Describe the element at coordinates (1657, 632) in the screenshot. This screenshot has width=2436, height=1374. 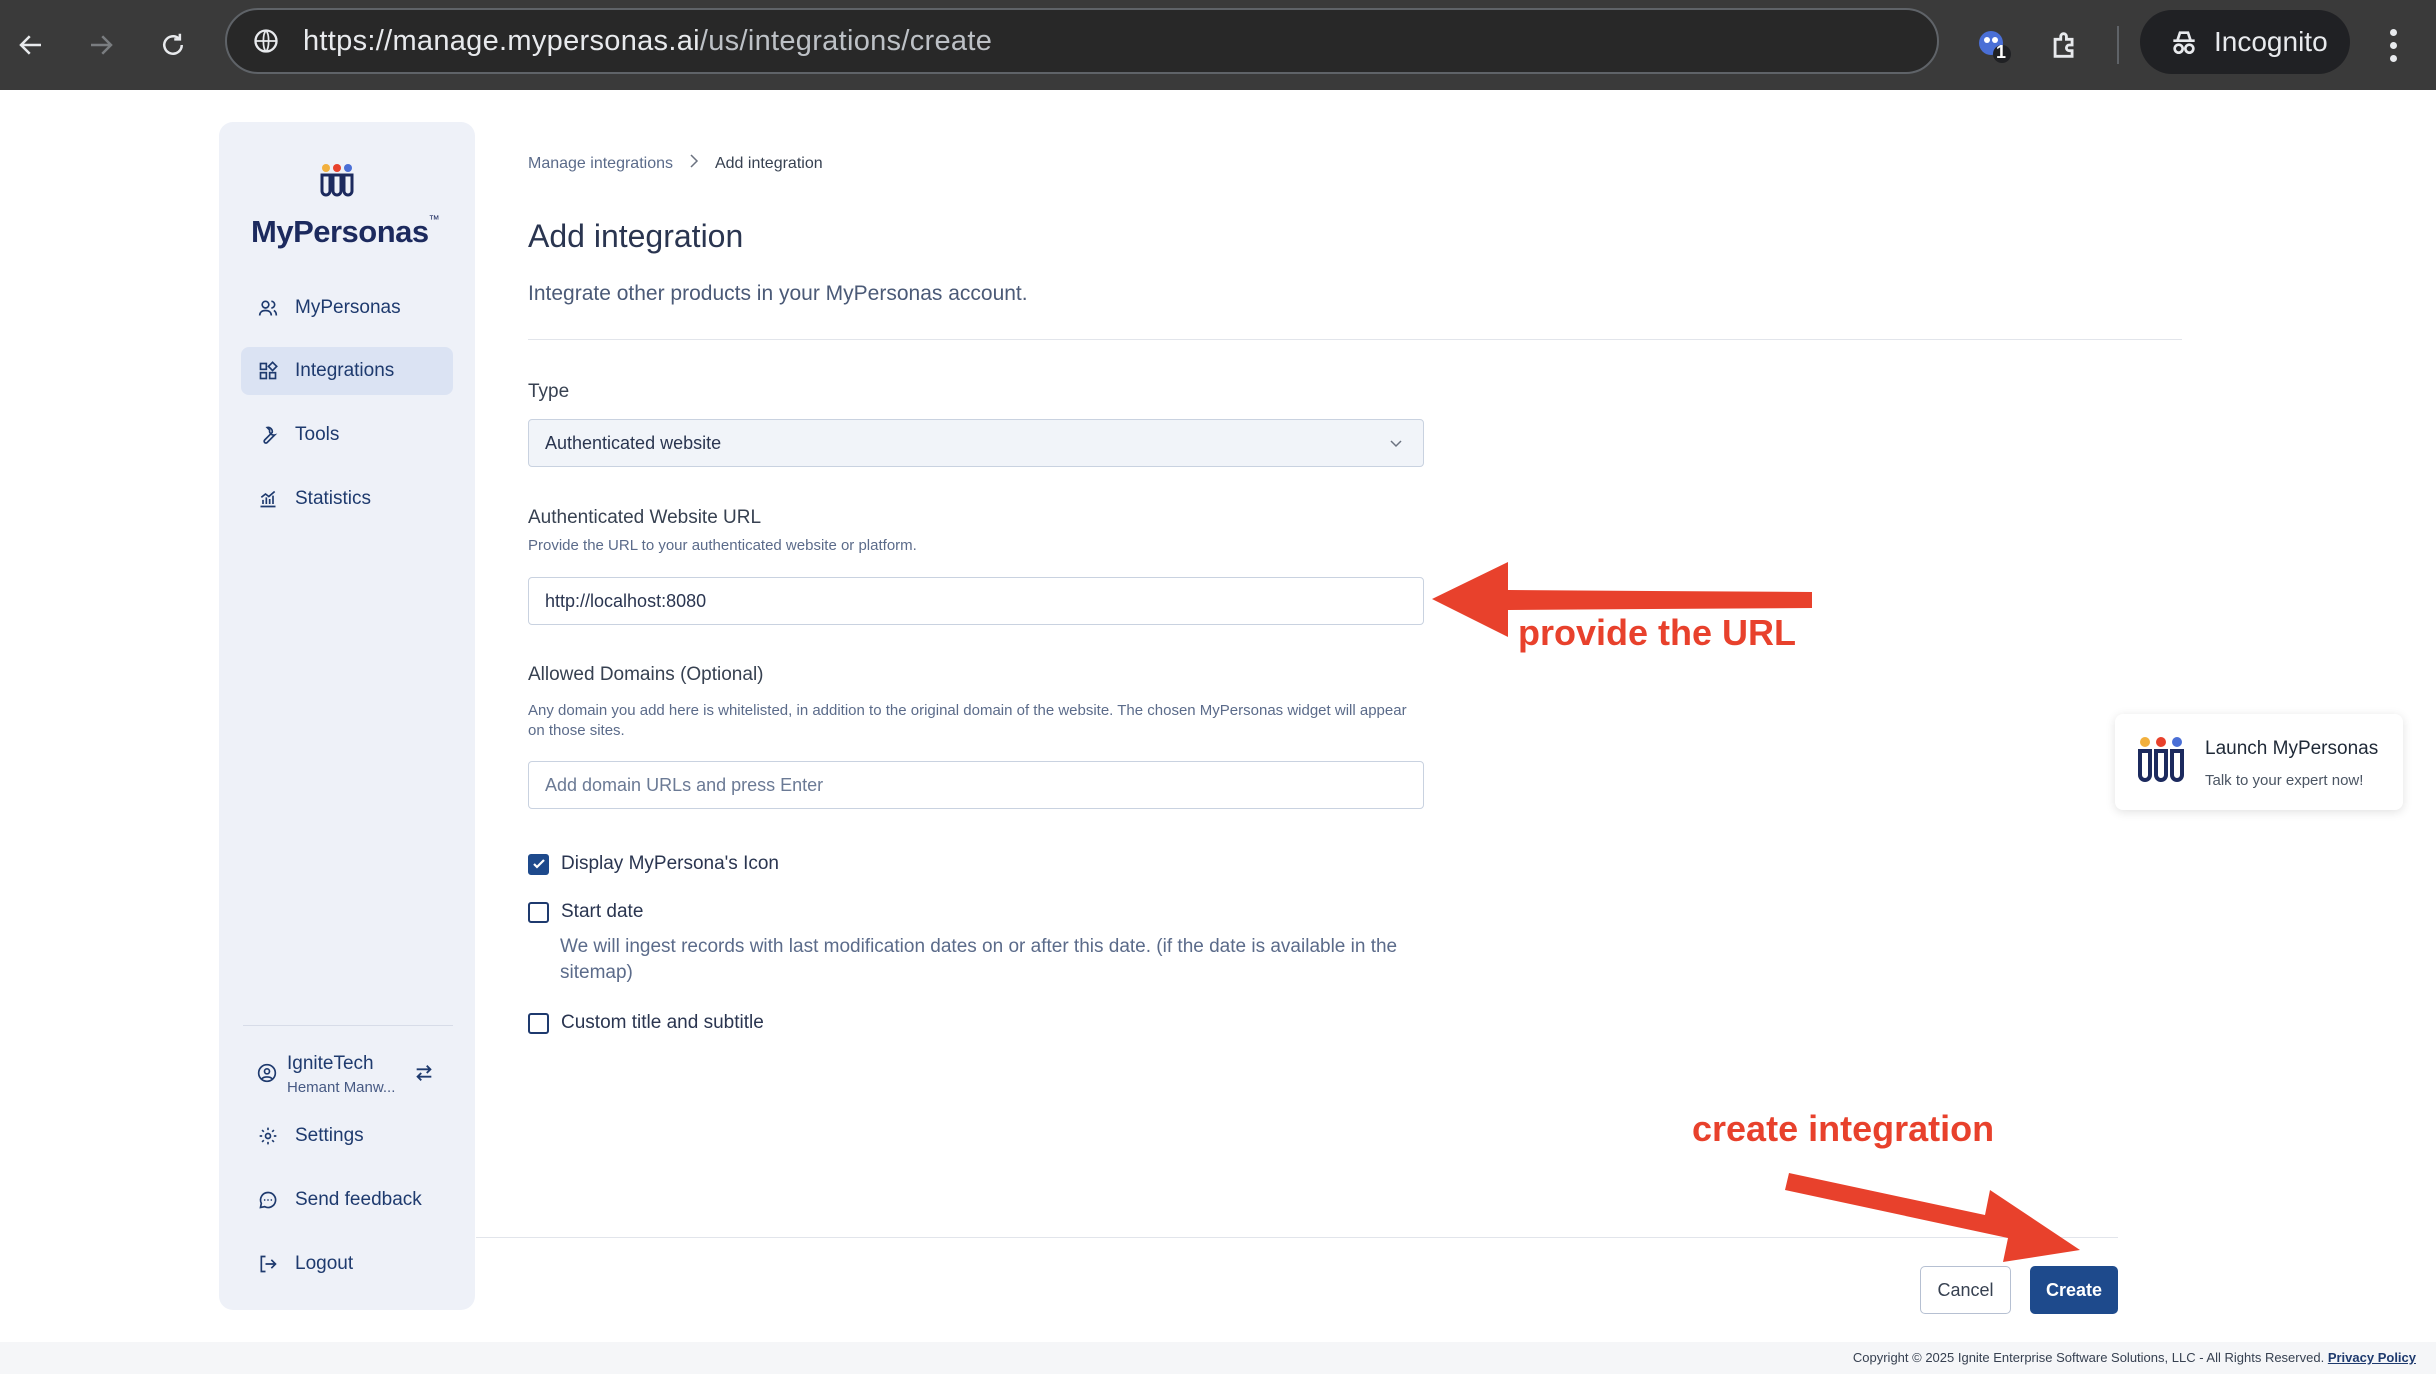
I see `annotation-provide-url: provide the URL` at that location.